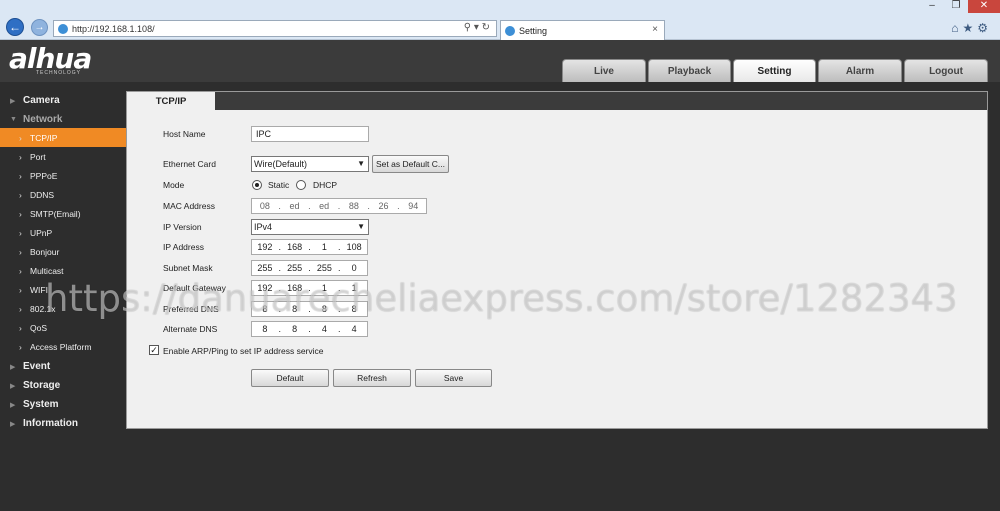 The width and height of the screenshot is (1000, 511). What do you see at coordinates (63, 28) in the screenshot?
I see `site-icon` at bounding box center [63, 28].